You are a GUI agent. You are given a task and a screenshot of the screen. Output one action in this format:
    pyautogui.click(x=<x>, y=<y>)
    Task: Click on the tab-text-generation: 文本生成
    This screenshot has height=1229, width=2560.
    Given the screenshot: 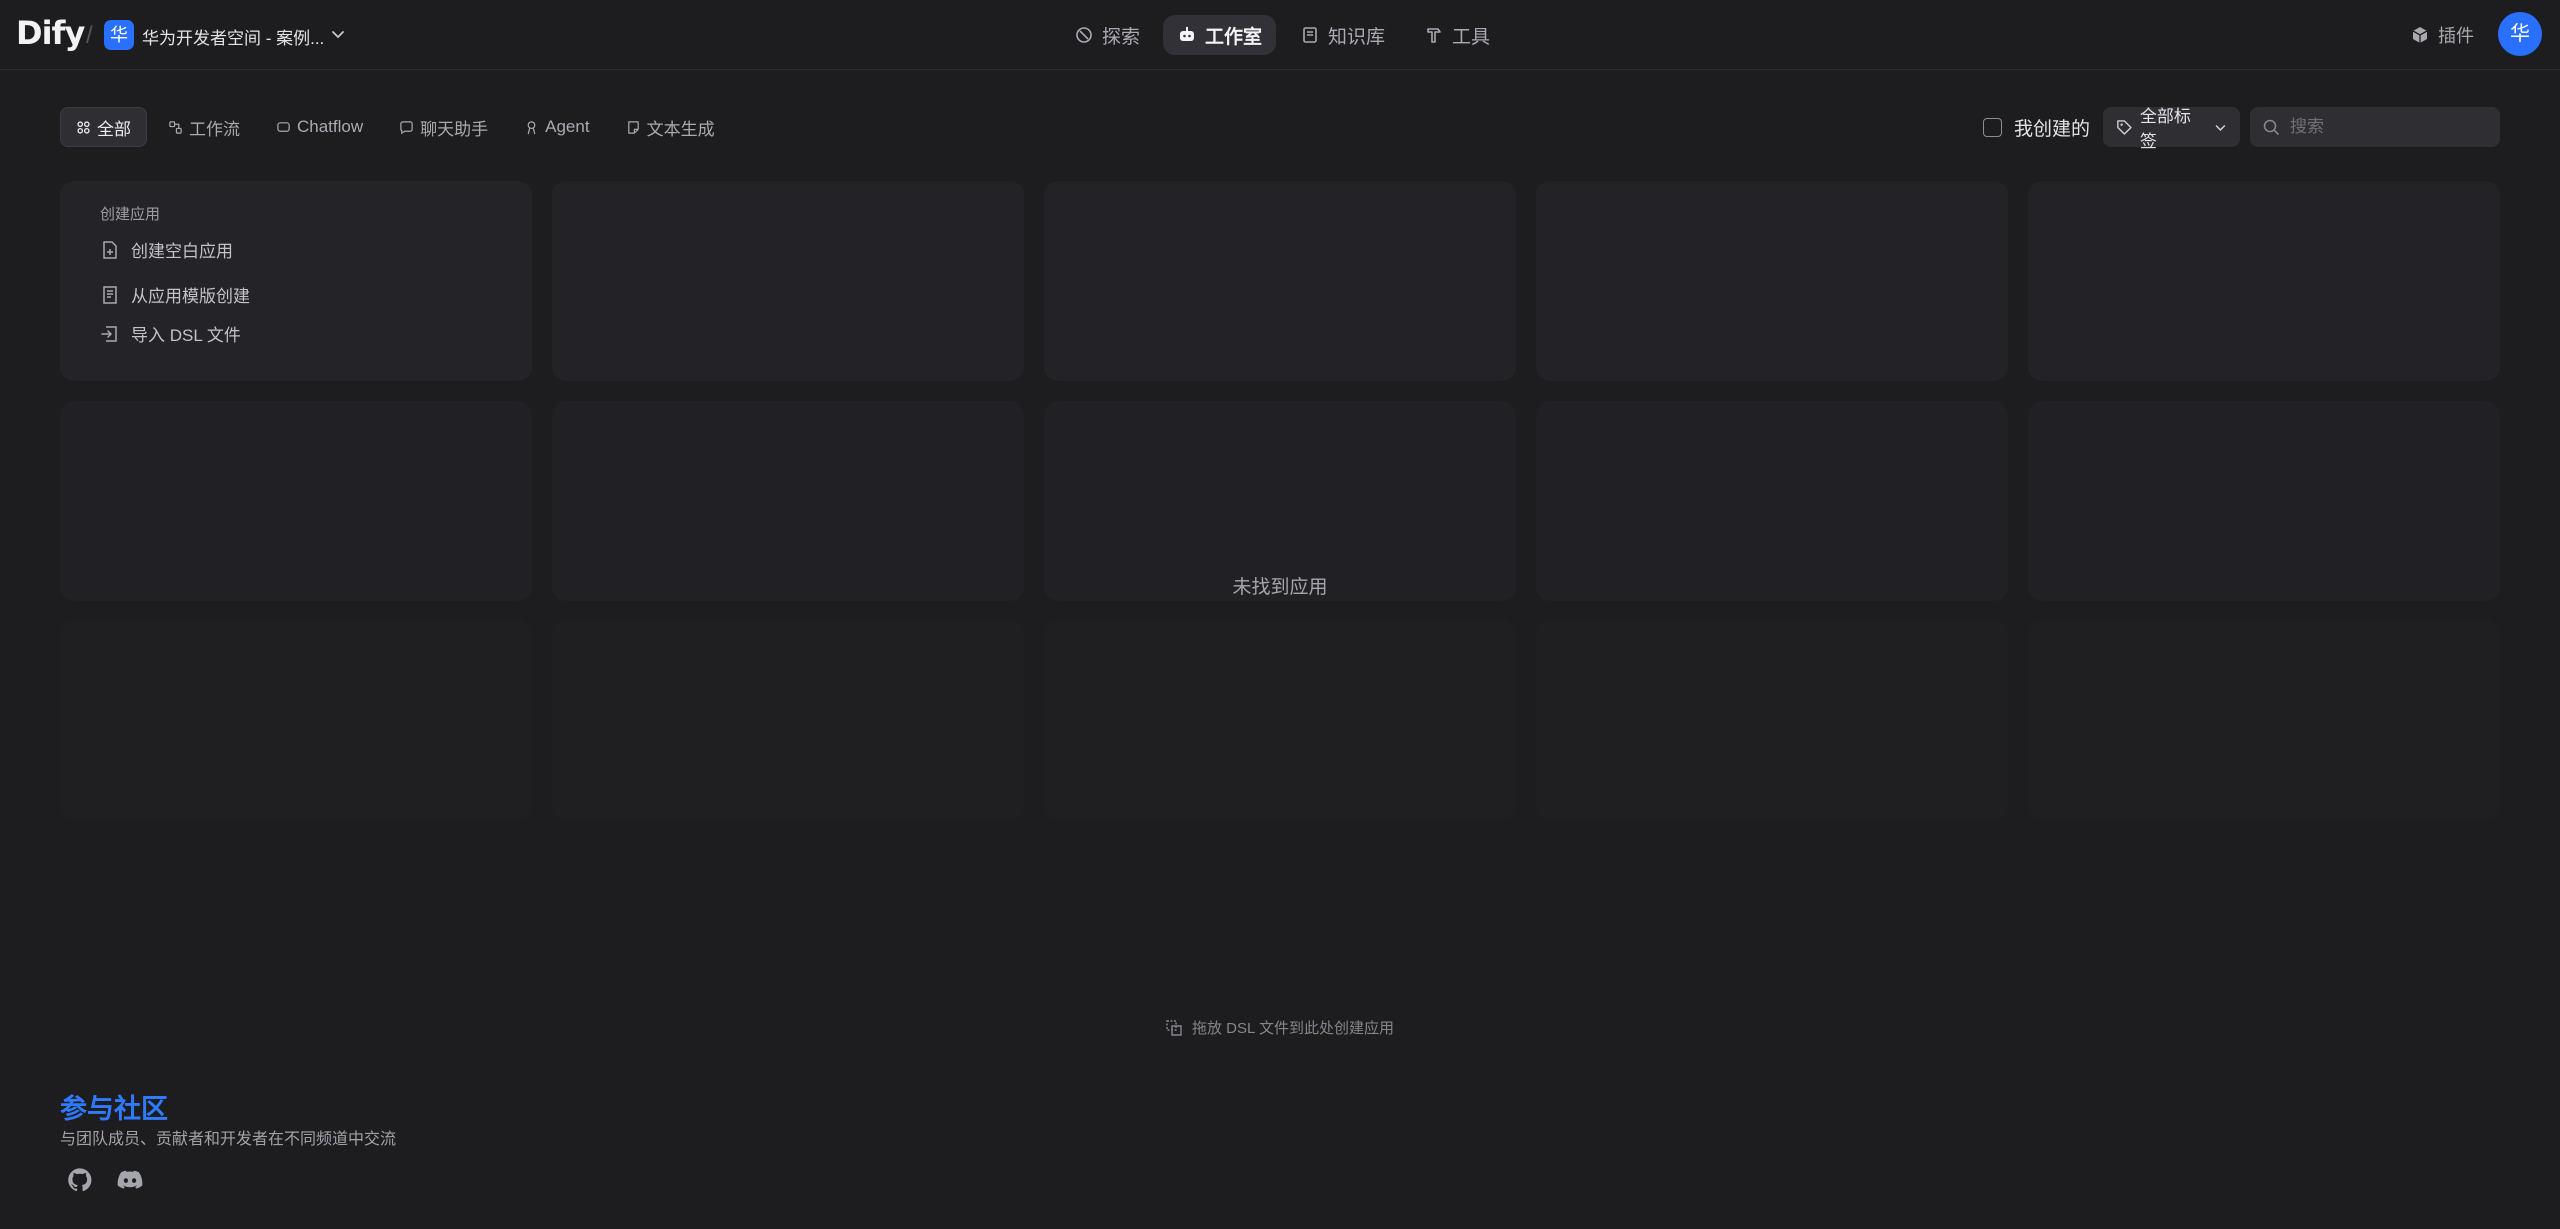 What is the action you would take?
    pyautogui.click(x=670, y=127)
    